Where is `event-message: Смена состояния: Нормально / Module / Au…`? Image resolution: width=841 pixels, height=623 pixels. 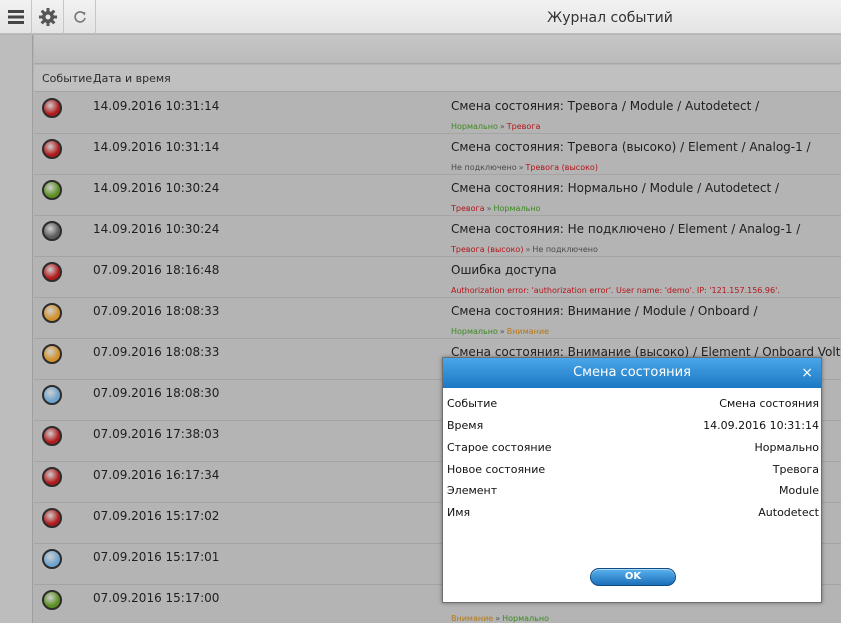
event-message: Смена состояния: Нормально / Module / Au… is located at coordinates (615, 188).